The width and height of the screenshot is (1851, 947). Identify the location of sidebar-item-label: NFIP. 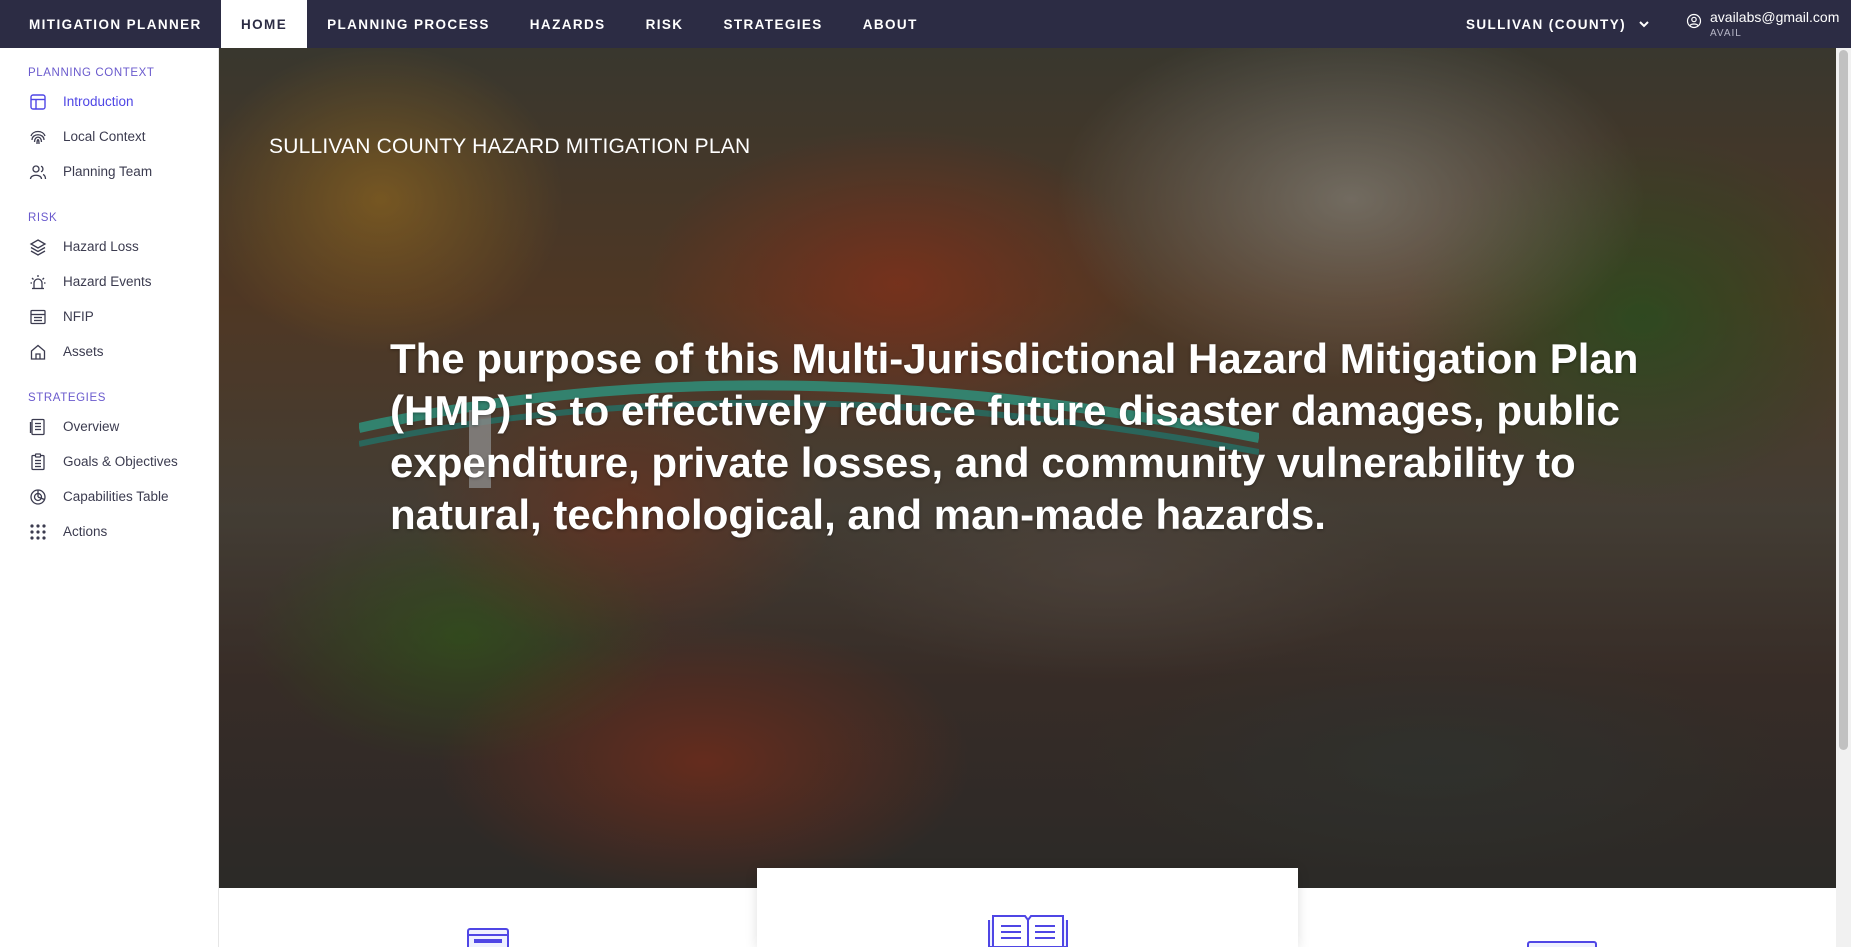
(78, 316).